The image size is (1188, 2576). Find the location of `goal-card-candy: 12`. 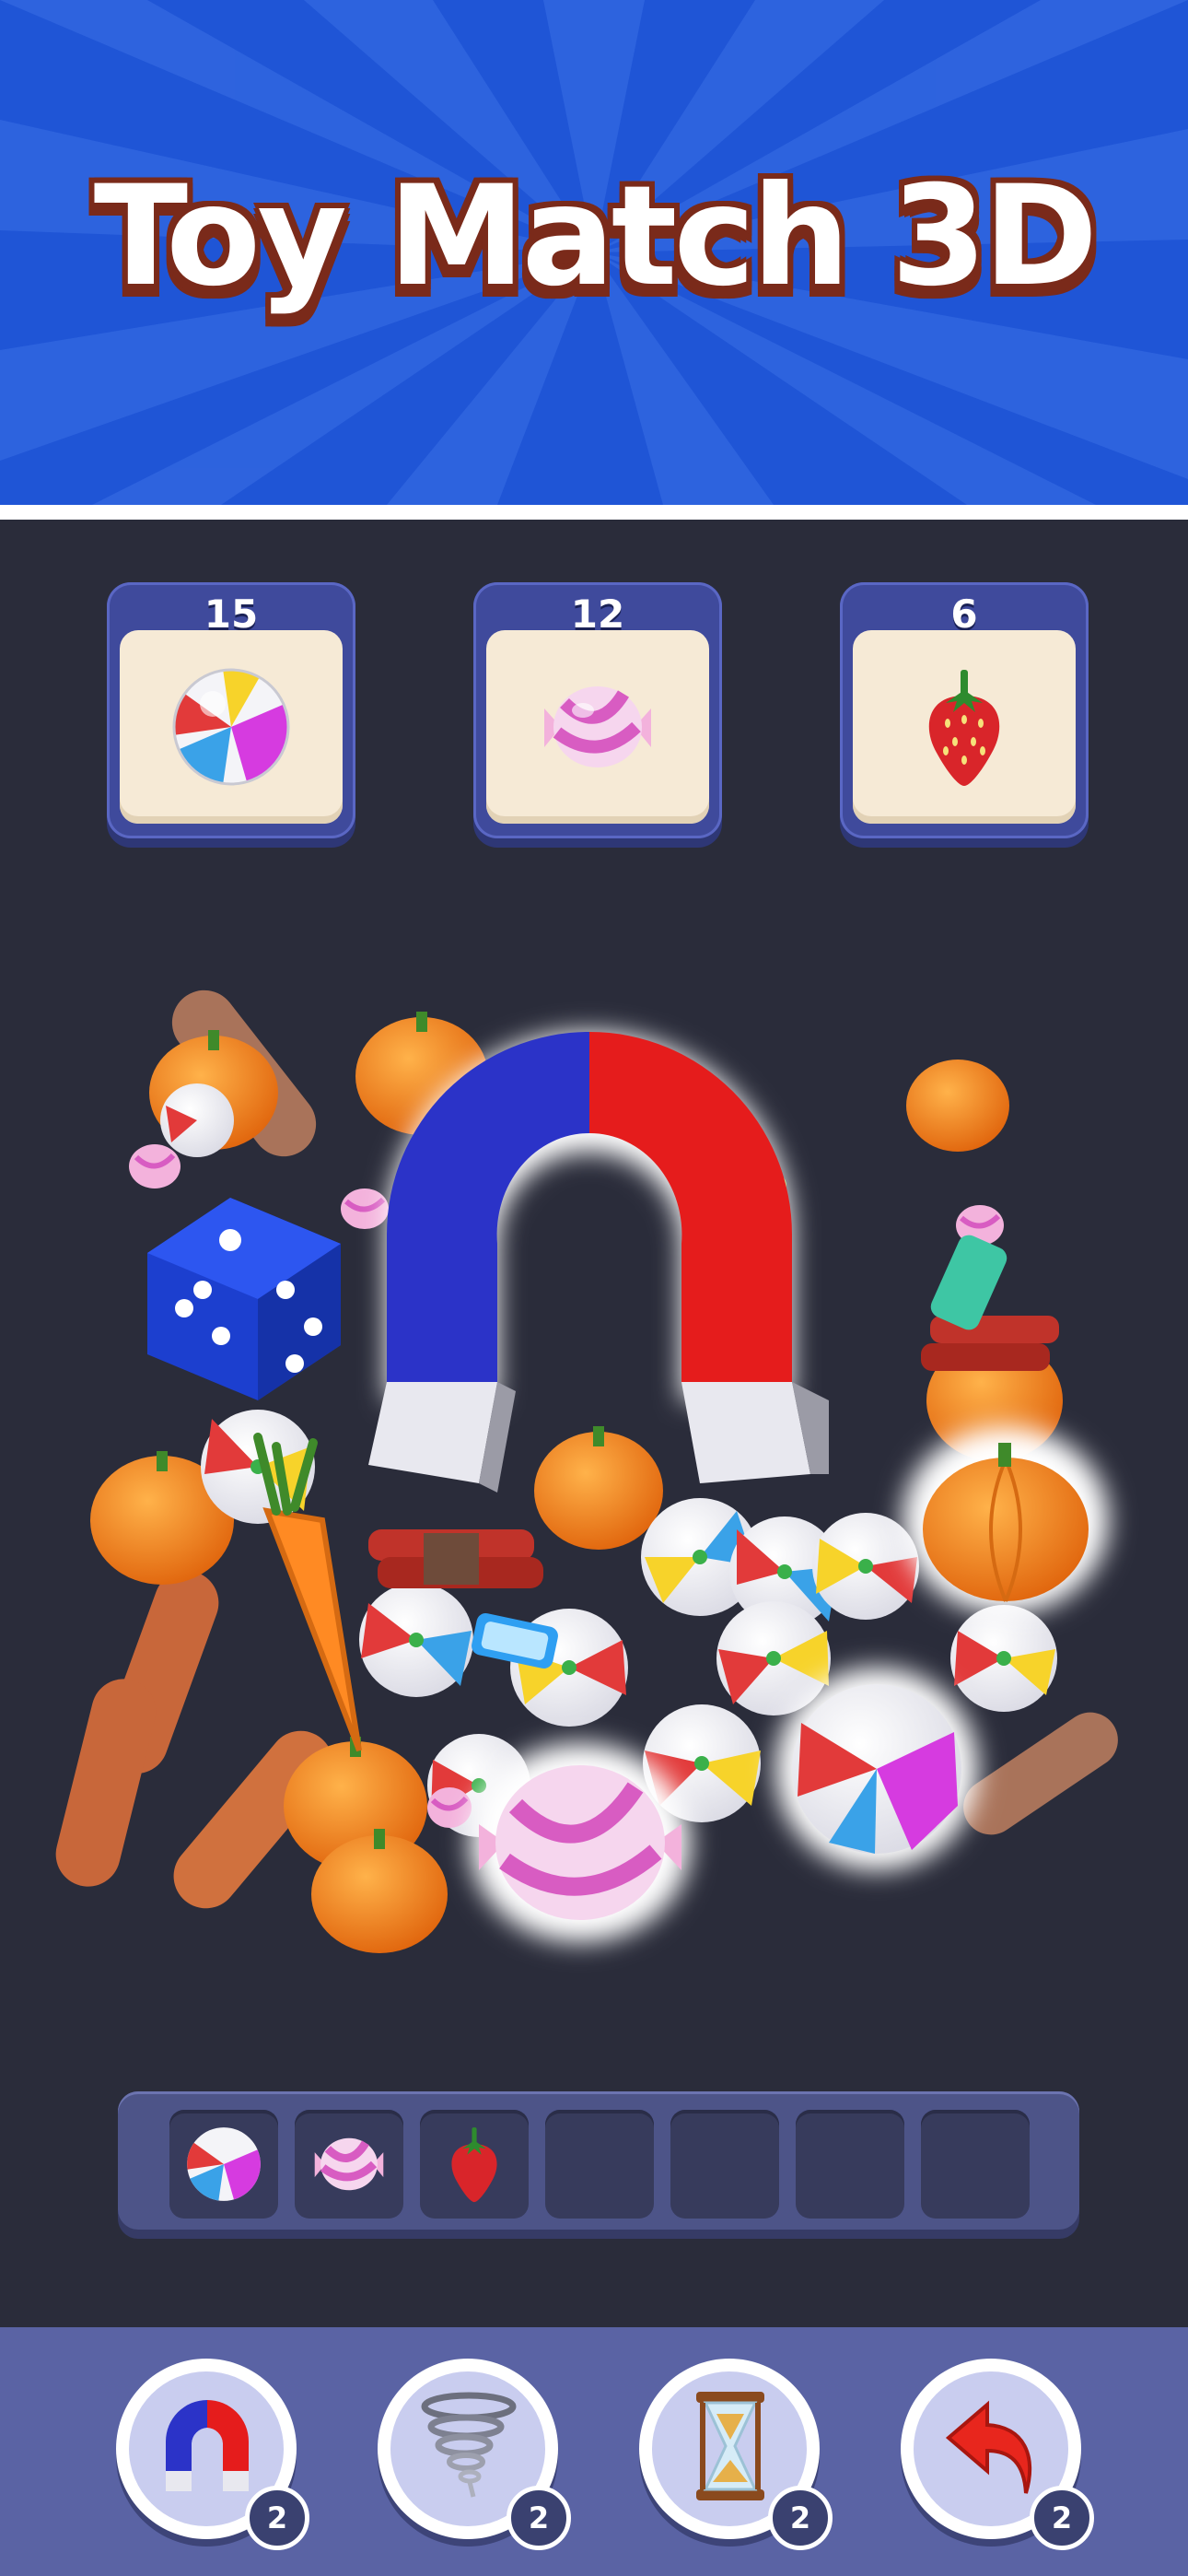

goal-card-candy: 12 is located at coordinates (597, 710).